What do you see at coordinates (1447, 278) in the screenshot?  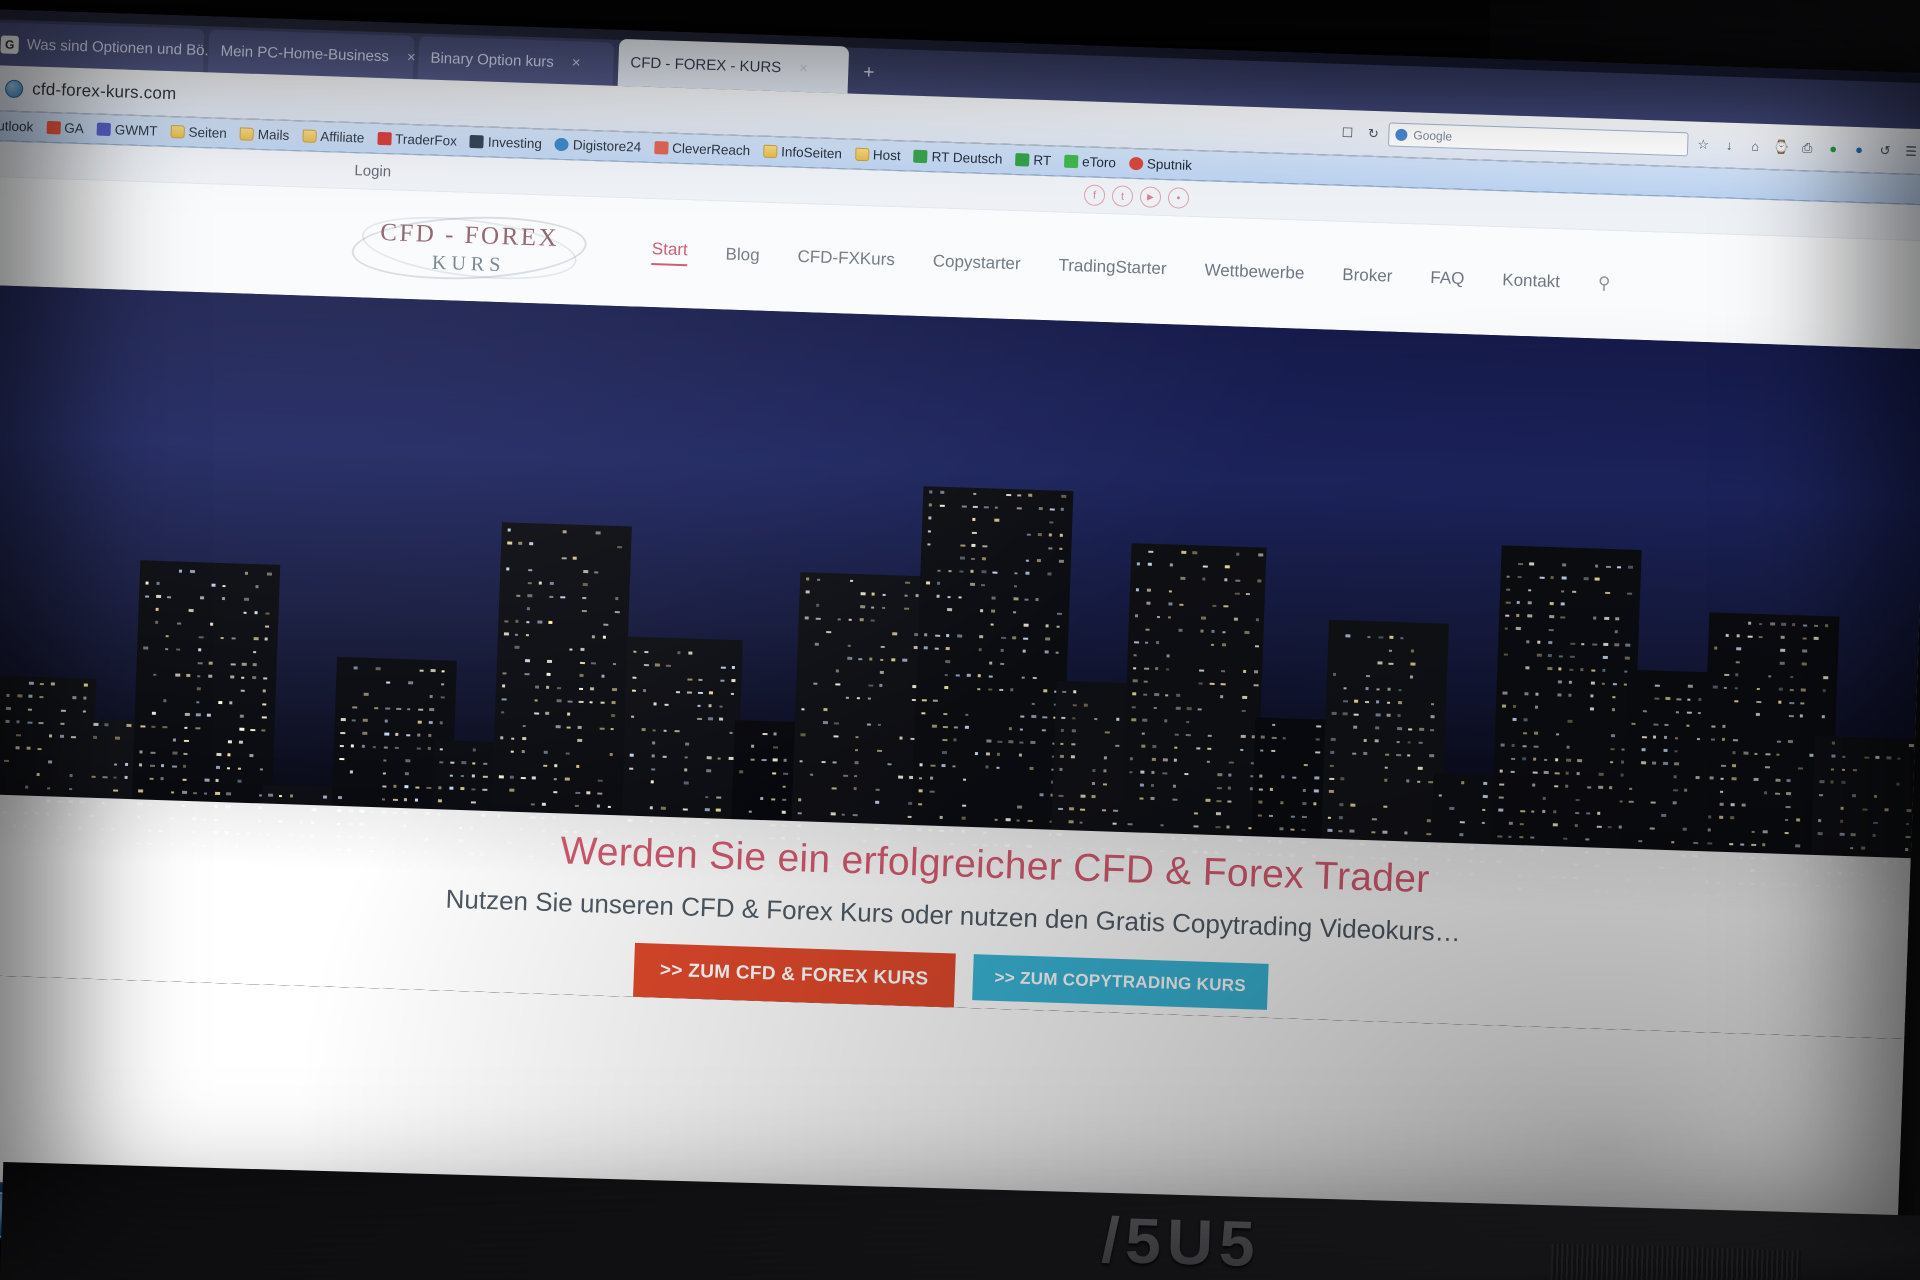 I see `nav-item-faq: FAQ` at bounding box center [1447, 278].